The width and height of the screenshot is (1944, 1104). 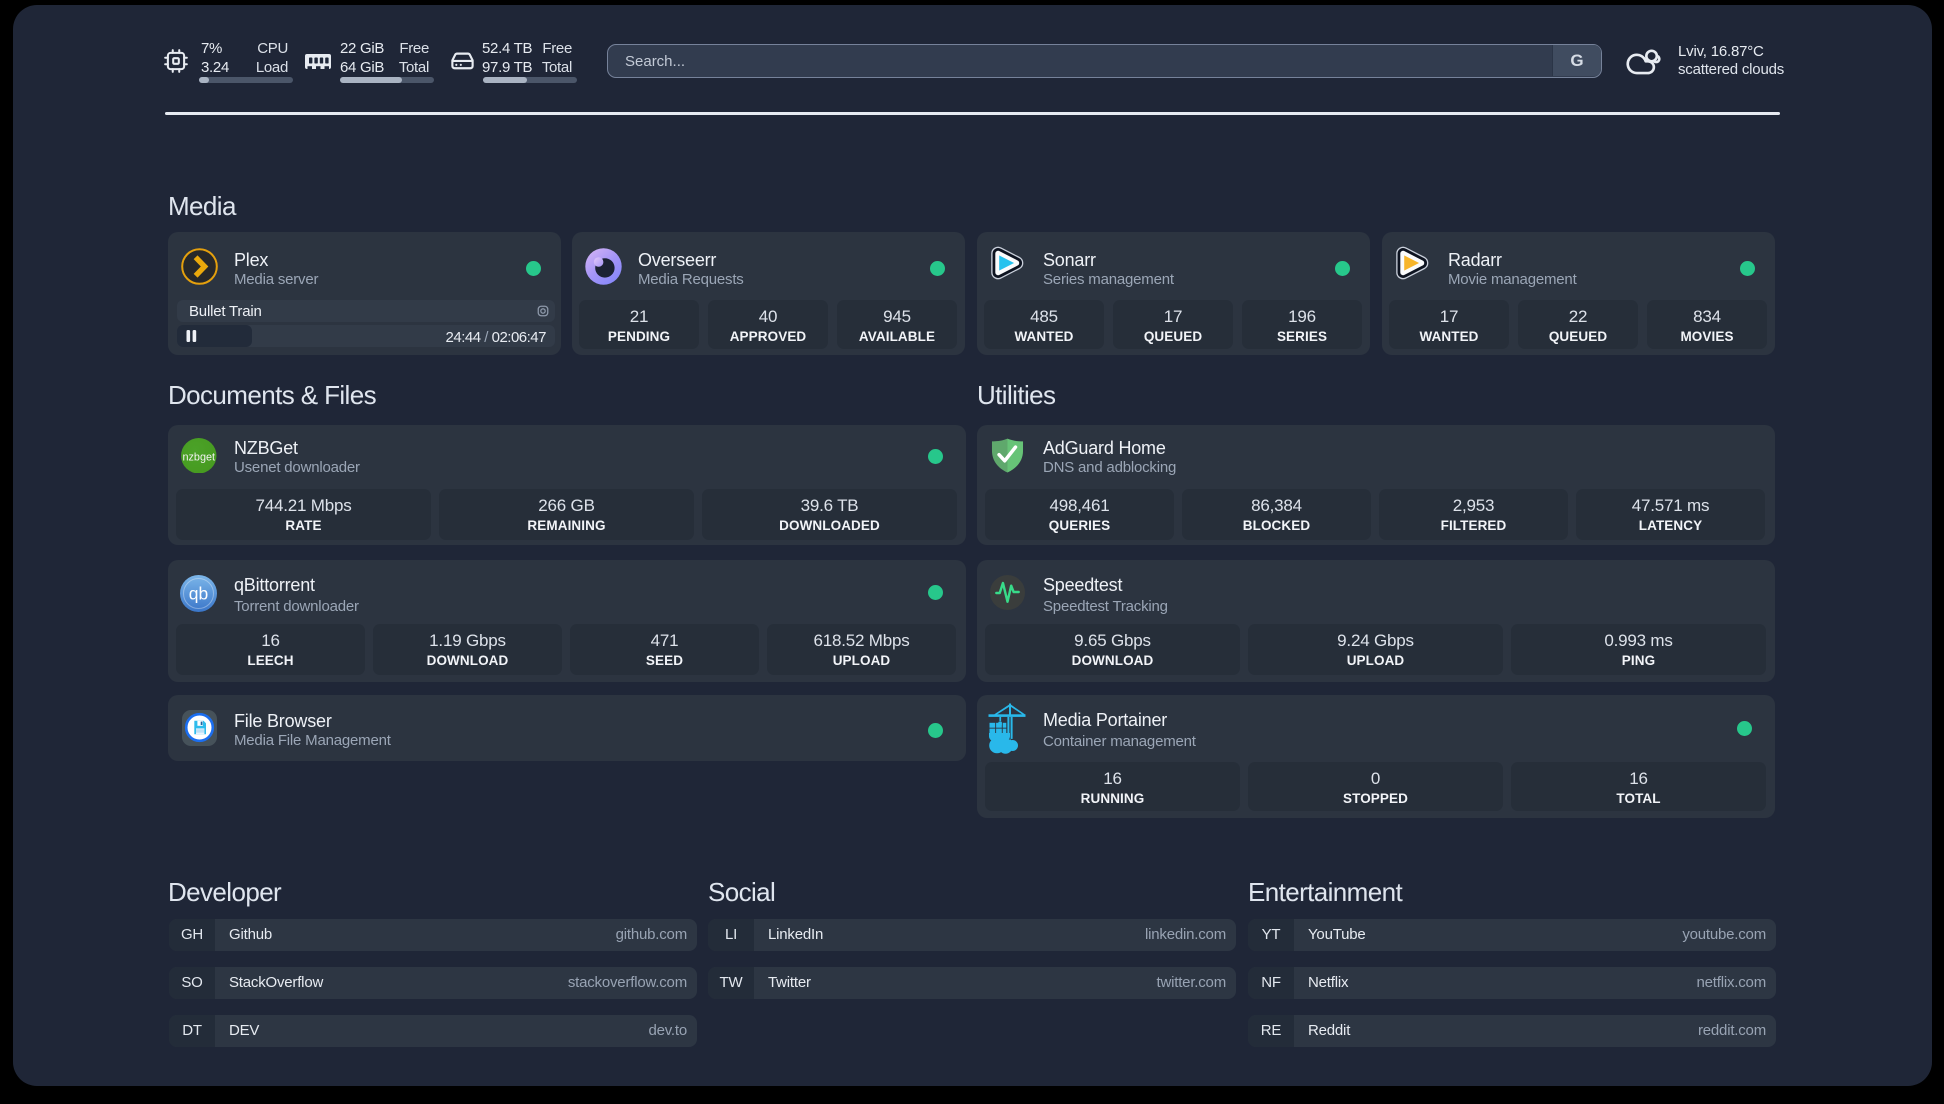 I want to click on svg-text: qb, so click(x=198, y=593).